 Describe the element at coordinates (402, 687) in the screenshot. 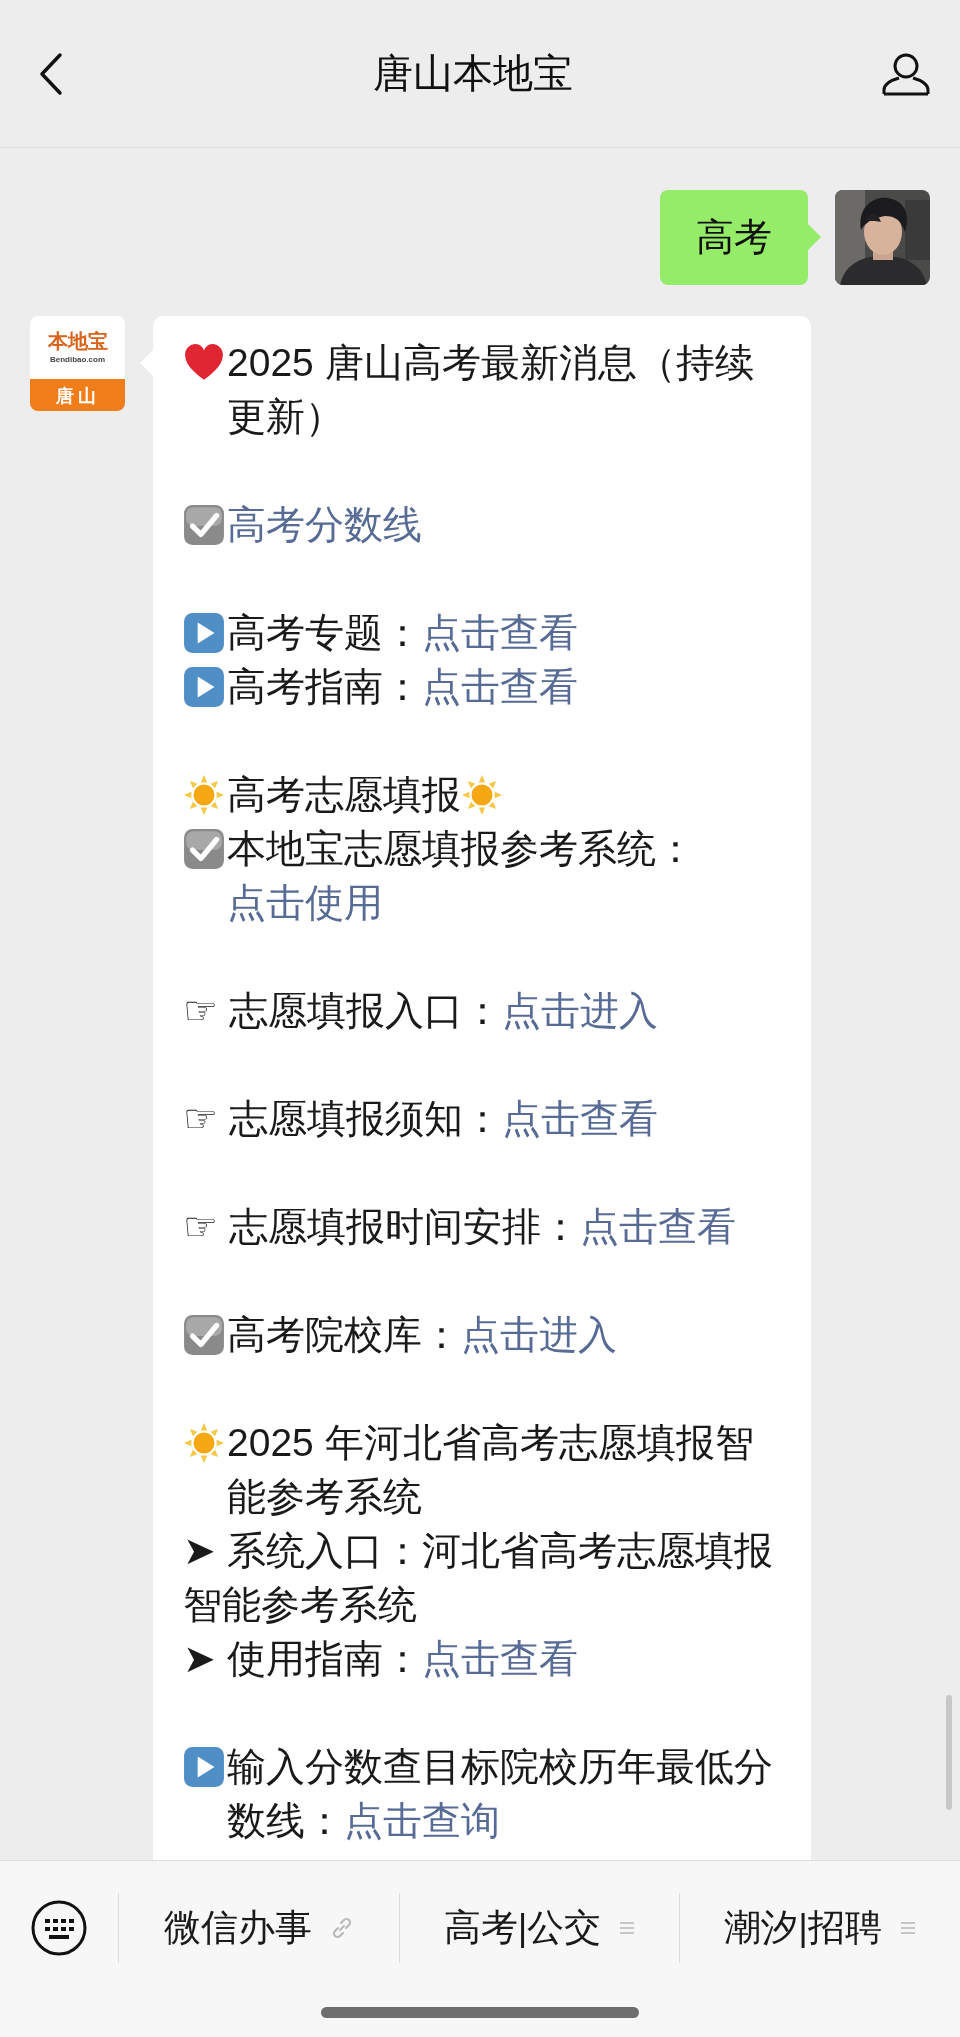

I see `message-text: 高考指南：点击查看` at that location.